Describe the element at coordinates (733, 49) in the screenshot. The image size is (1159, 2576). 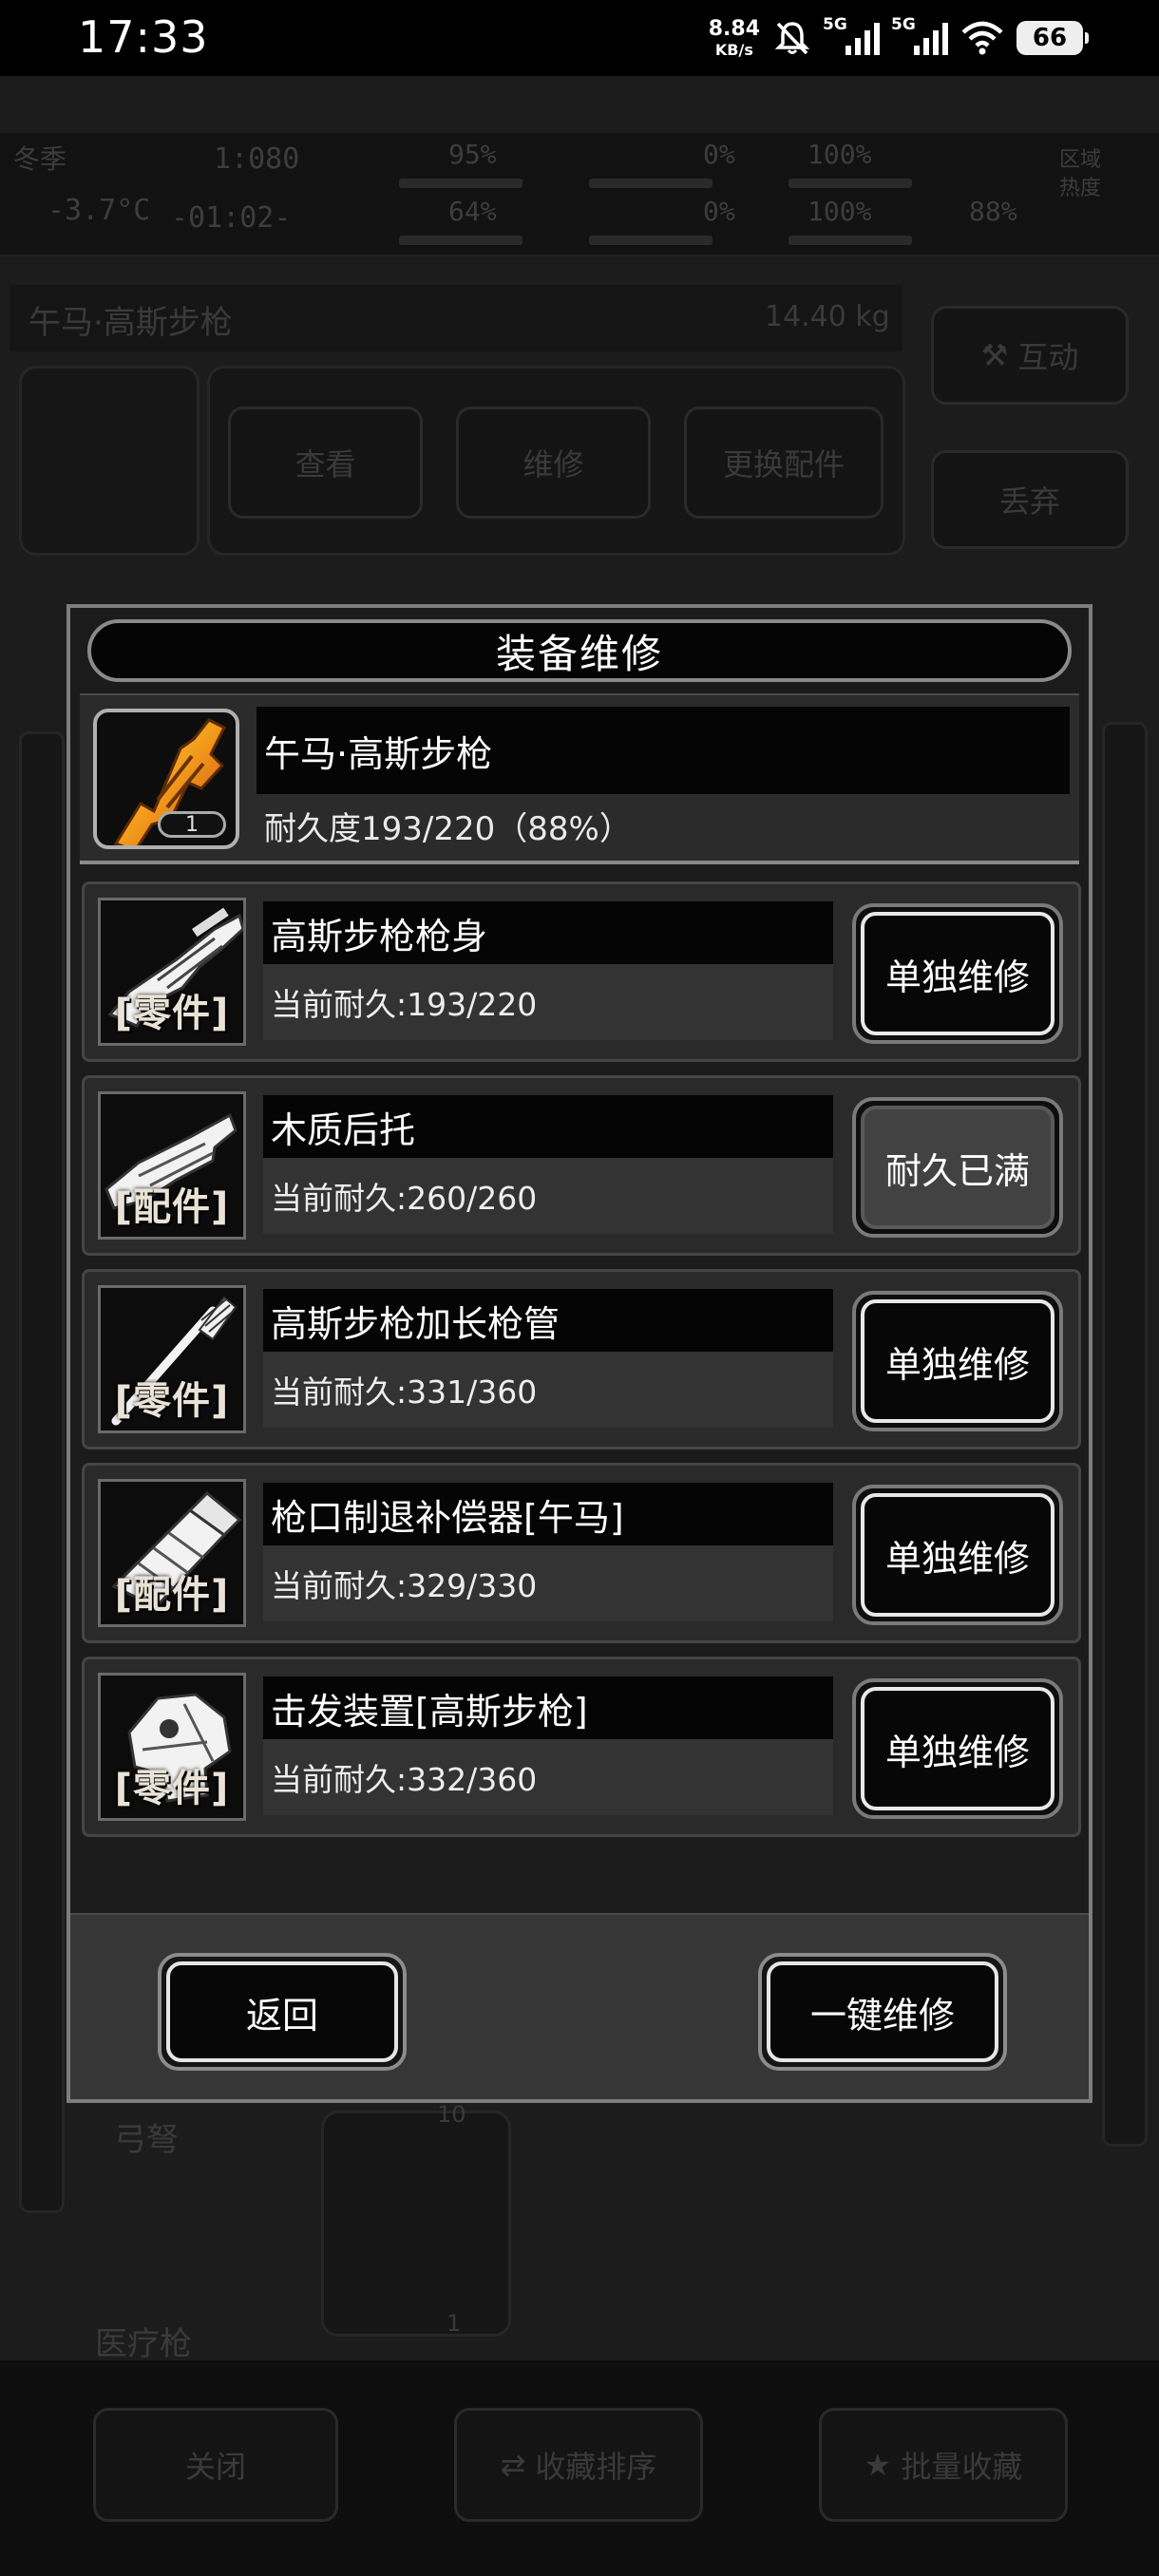
I see `network-speed-unit: KB/s` at that location.